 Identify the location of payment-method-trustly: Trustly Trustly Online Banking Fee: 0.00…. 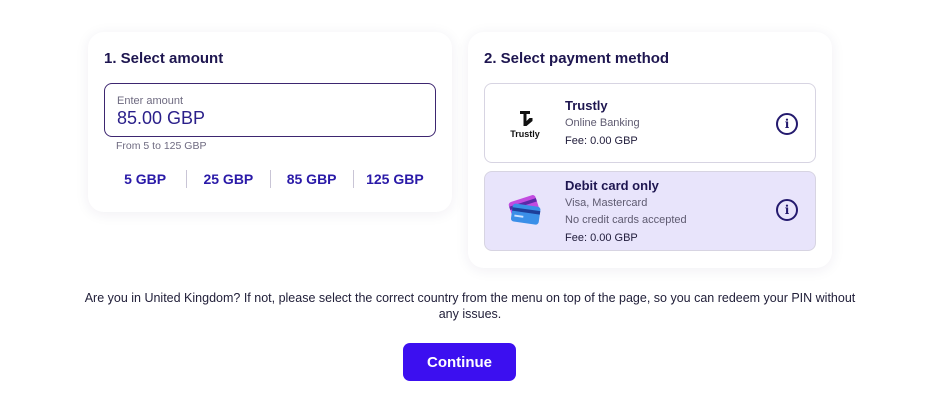
(650, 123).